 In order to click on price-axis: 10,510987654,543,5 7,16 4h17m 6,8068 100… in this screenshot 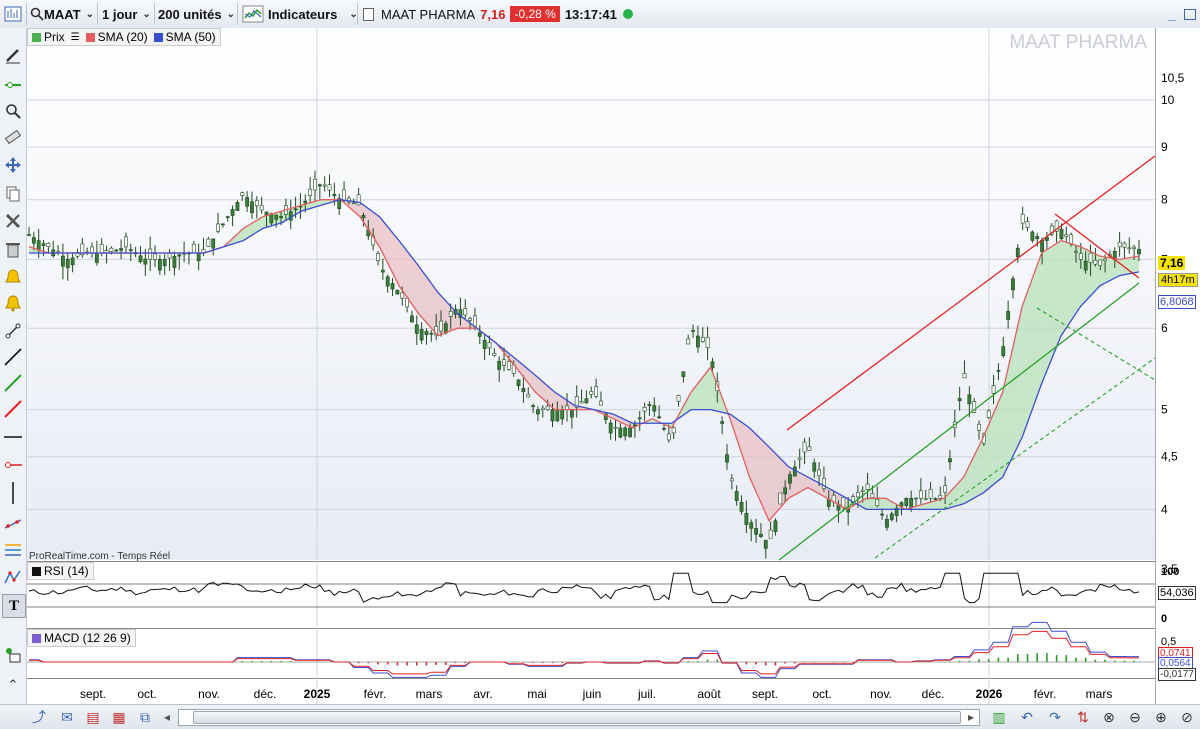, I will do `click(1177, 366)`.